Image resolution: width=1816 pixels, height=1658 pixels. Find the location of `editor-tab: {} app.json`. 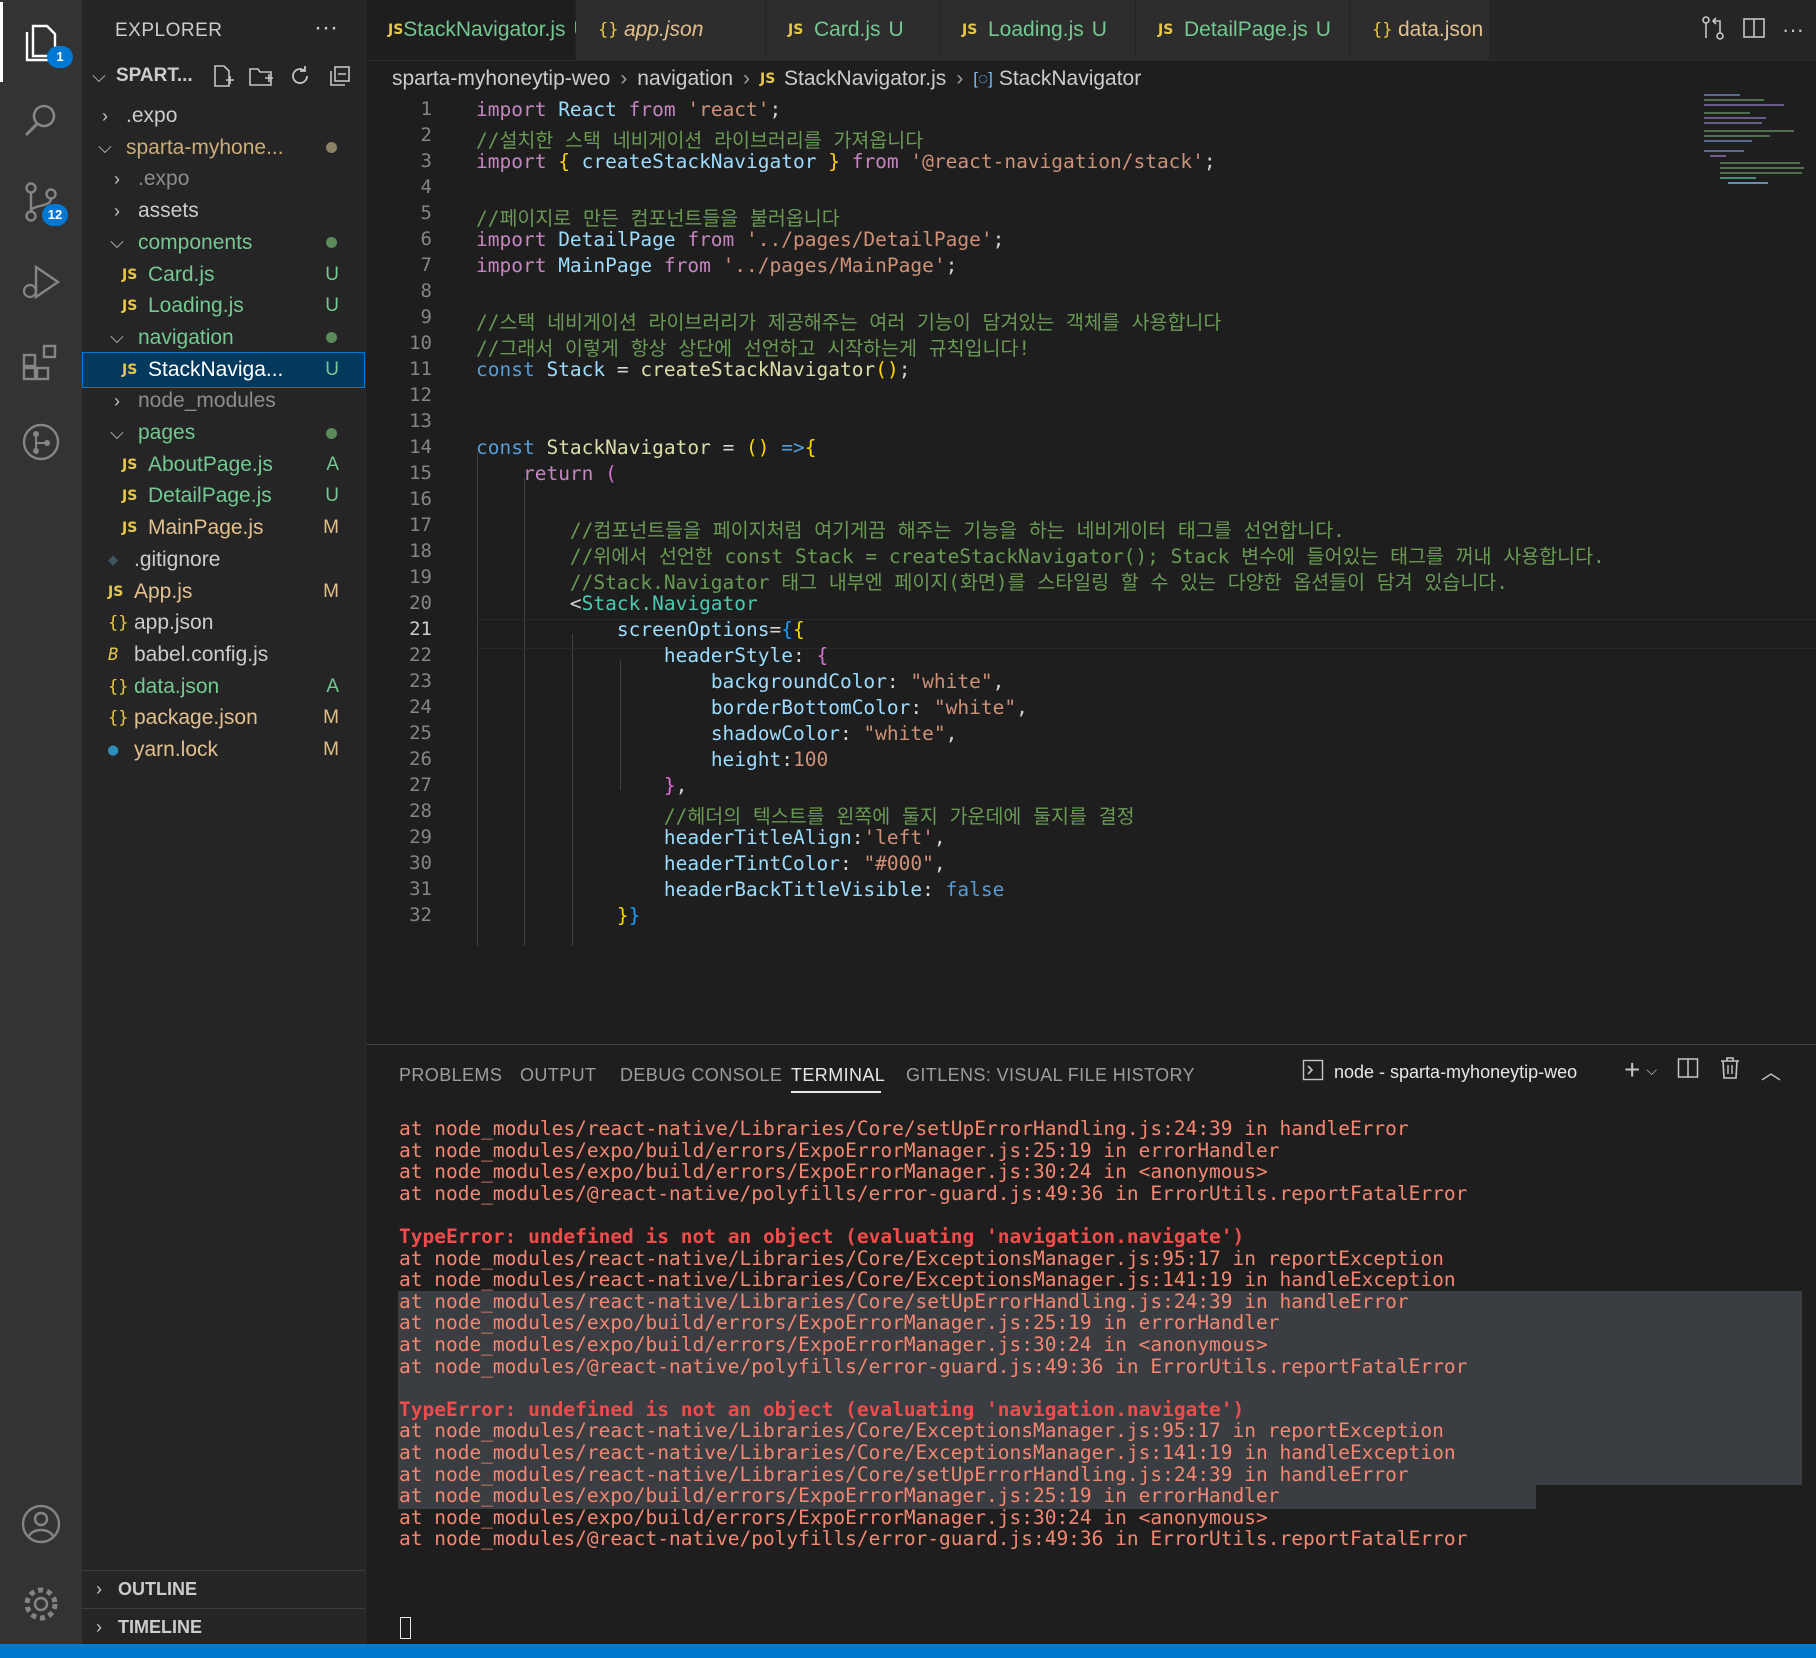

editor-tab: {} app.json is located at coordinates (671, 30).